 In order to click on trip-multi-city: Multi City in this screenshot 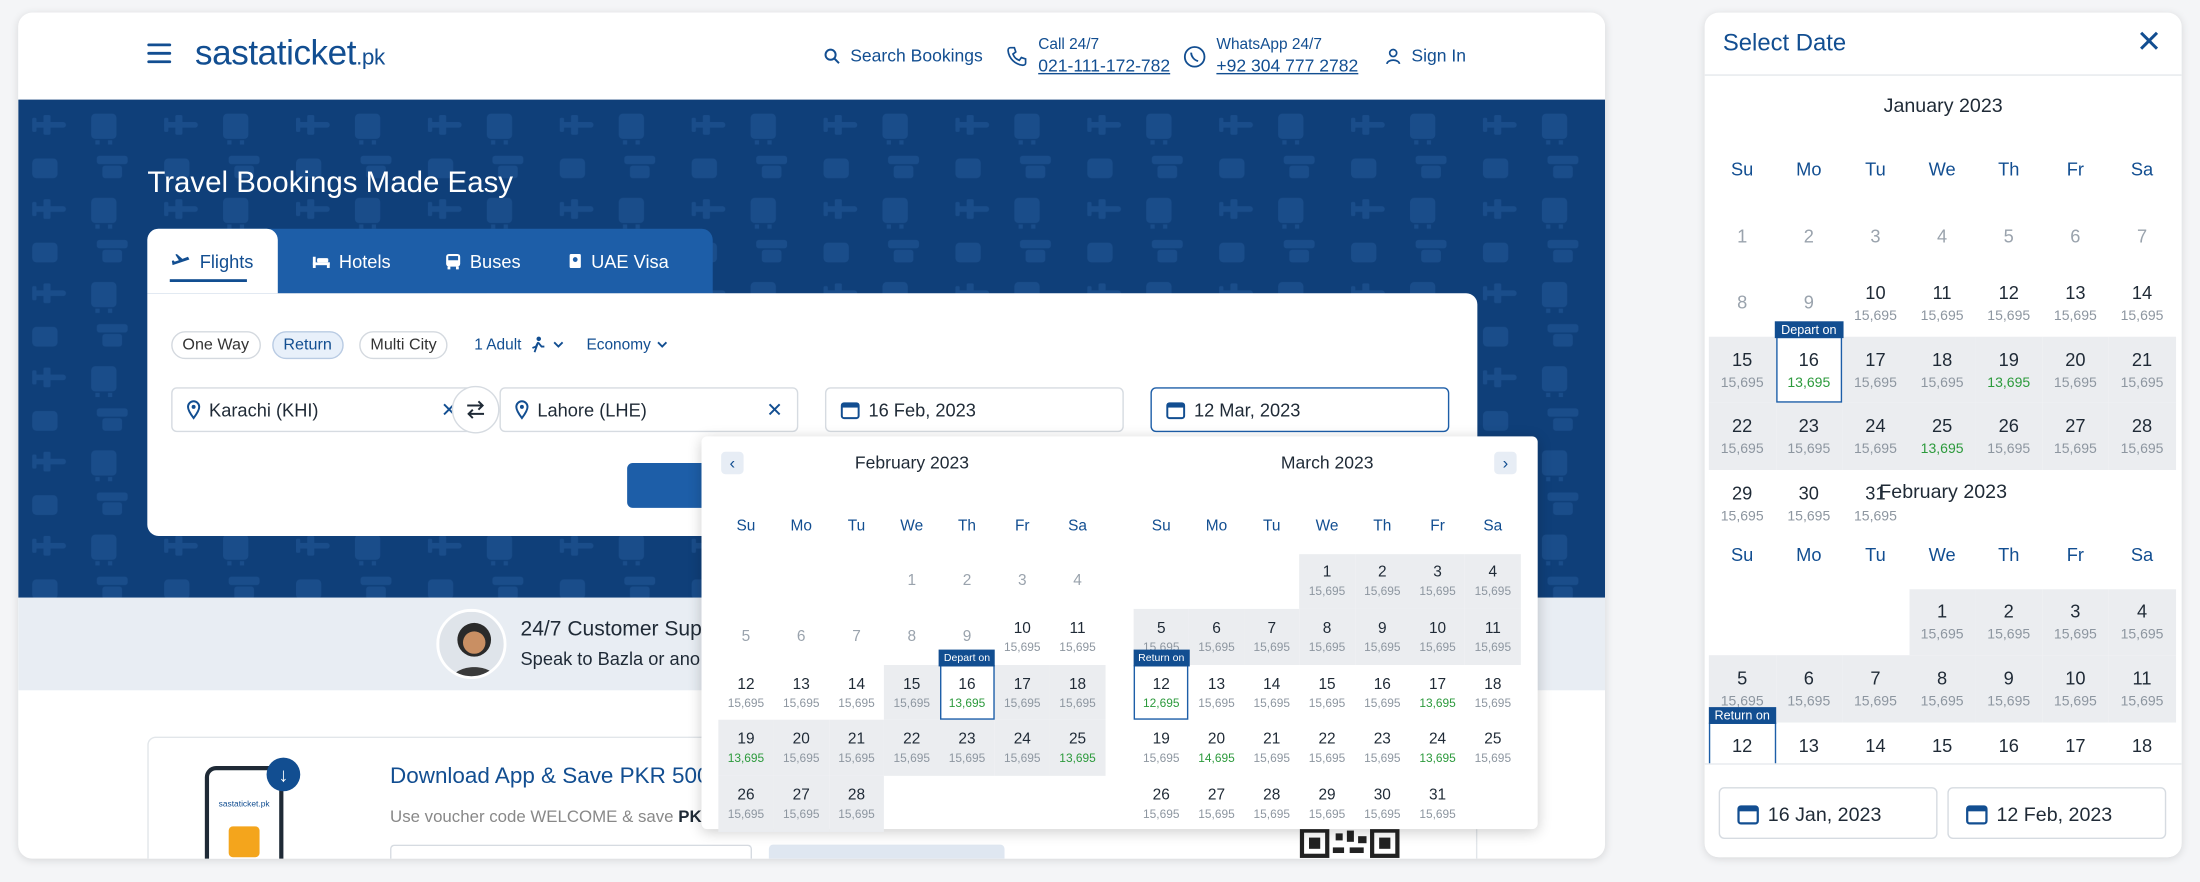, I will do `click(403, 345)`.